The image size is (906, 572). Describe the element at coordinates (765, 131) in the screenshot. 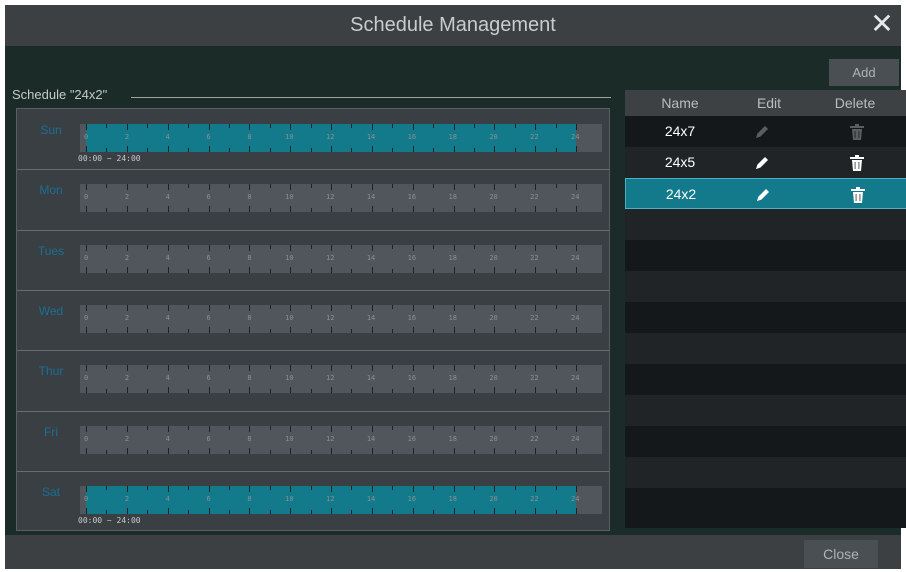

I see `schedule-row-24x7: 24x7` at that location.